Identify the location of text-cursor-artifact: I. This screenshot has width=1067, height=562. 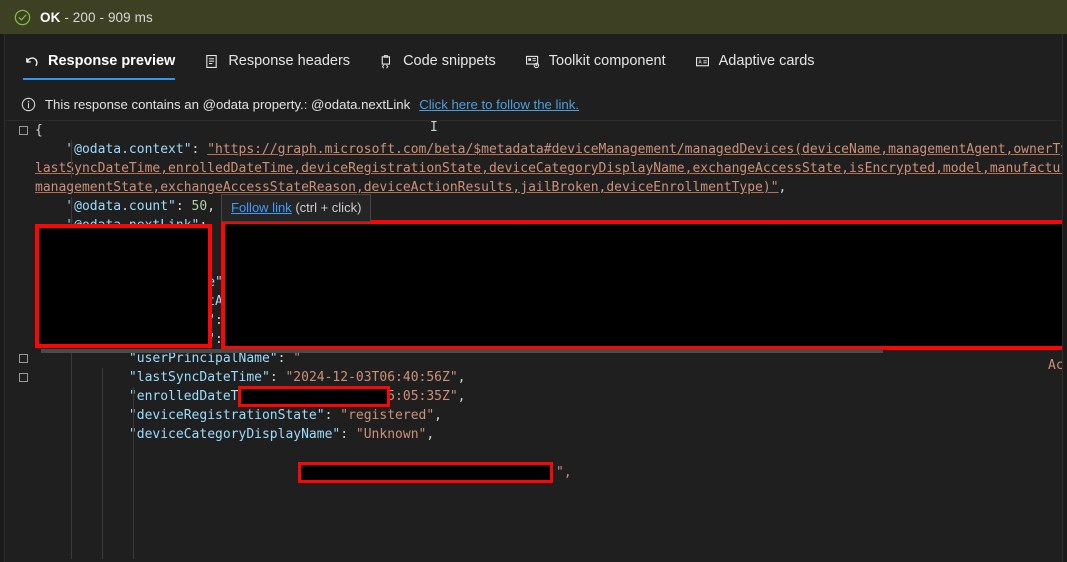
(434, 128).